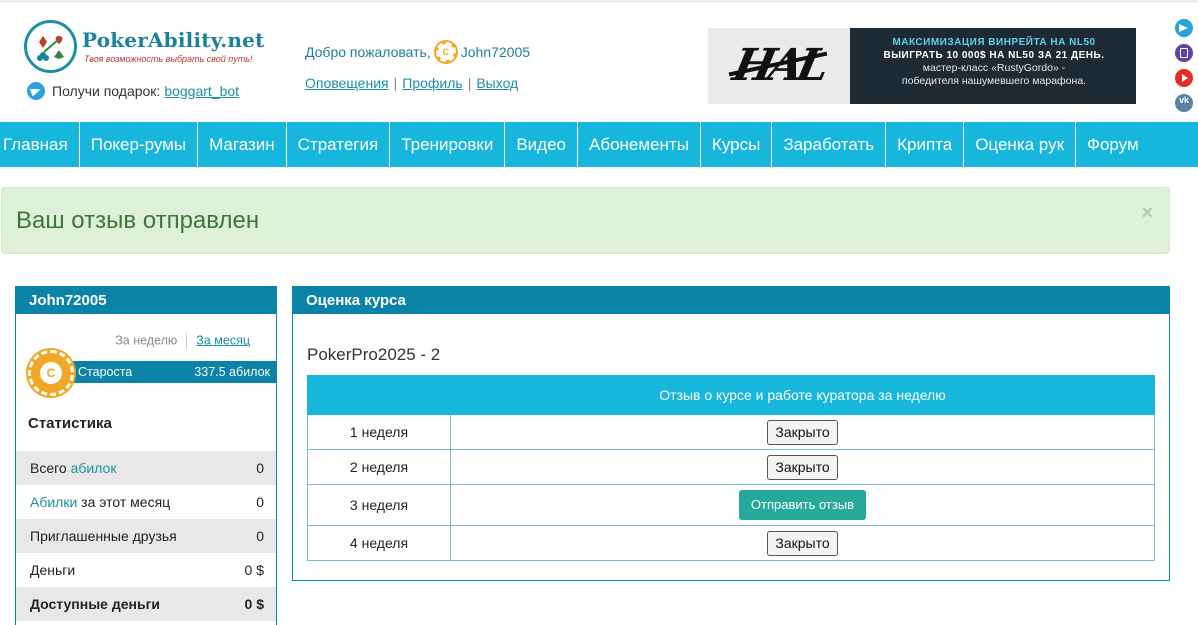 The image size is (1198, 625). What do you see at coordinates (53, 502) in the screenshot?
I see `stat-label-highlight: Абилки` at bounding box center [53, 502].